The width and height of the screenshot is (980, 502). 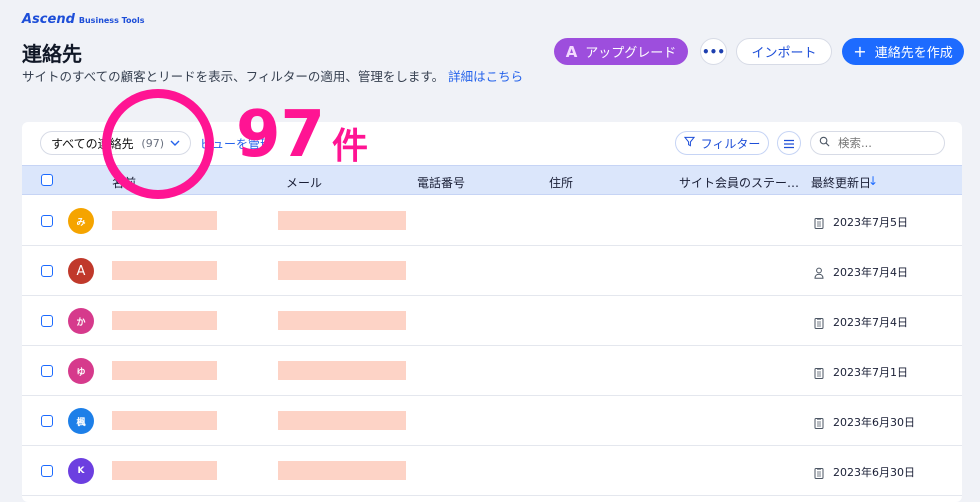 What do you see at coordinates (631, 53) in the screenshot?
I see `upgrade-label: アップグレード` at bounding box center [631, 53].